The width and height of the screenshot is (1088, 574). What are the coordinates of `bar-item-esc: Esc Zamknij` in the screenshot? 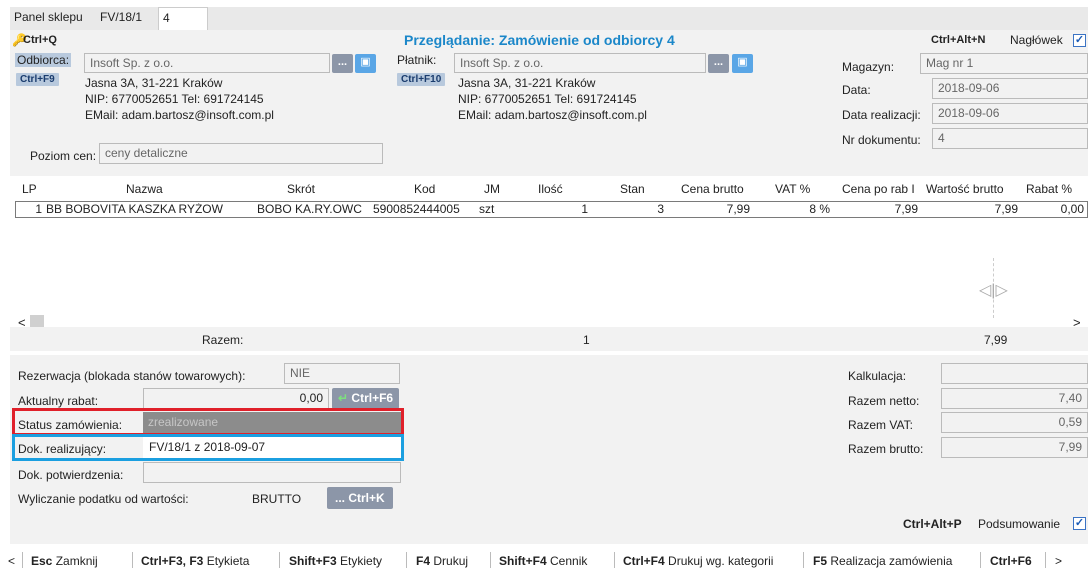 It's located at (64, 561).